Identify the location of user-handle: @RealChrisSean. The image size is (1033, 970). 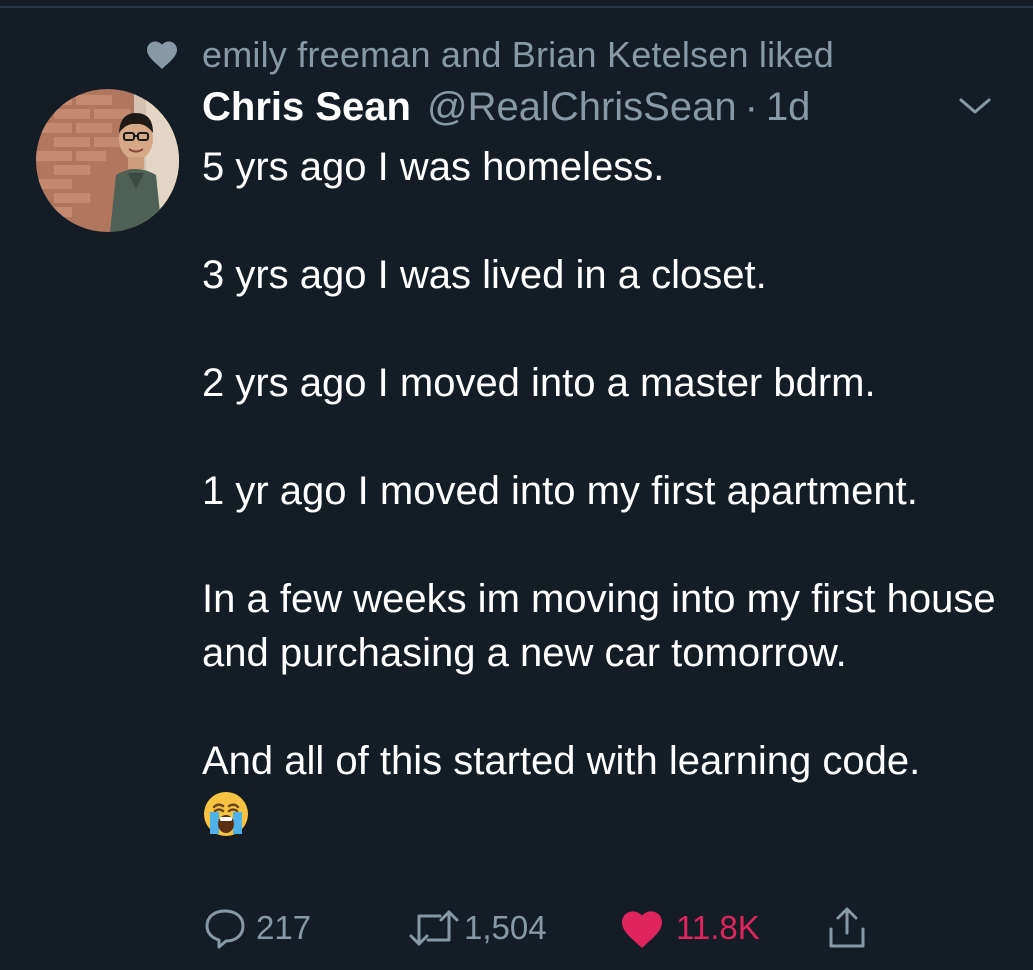
(582, 107).